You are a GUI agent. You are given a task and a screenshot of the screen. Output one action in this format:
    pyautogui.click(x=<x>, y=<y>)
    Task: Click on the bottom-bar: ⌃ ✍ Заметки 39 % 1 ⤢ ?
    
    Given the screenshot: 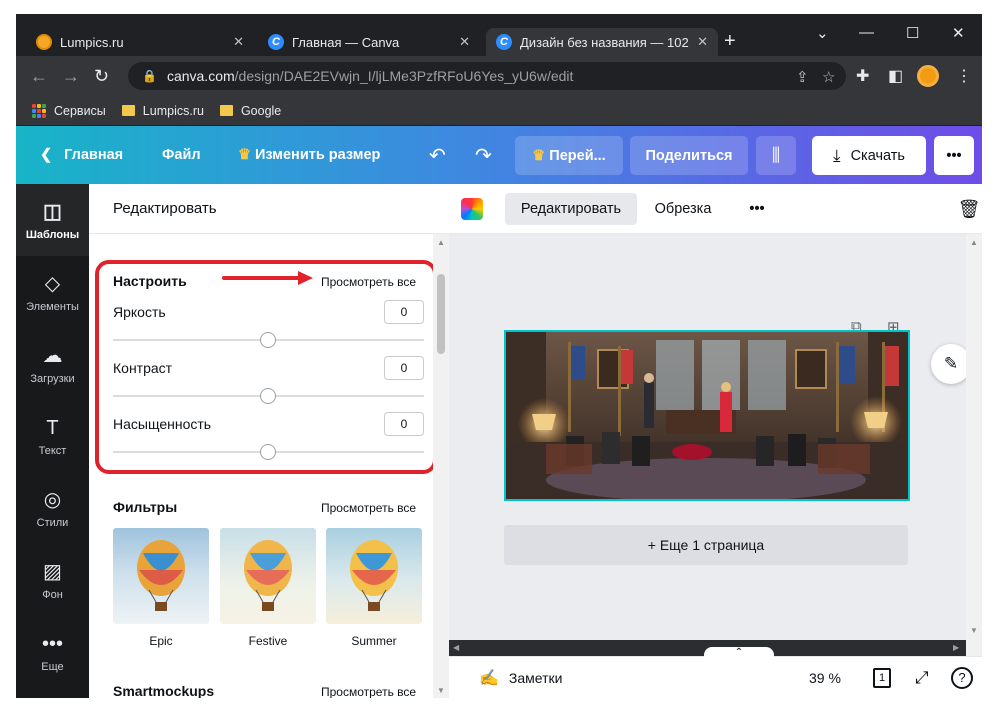 What is the action you would take?
    pyautogui.click(x=715, y=672)
    